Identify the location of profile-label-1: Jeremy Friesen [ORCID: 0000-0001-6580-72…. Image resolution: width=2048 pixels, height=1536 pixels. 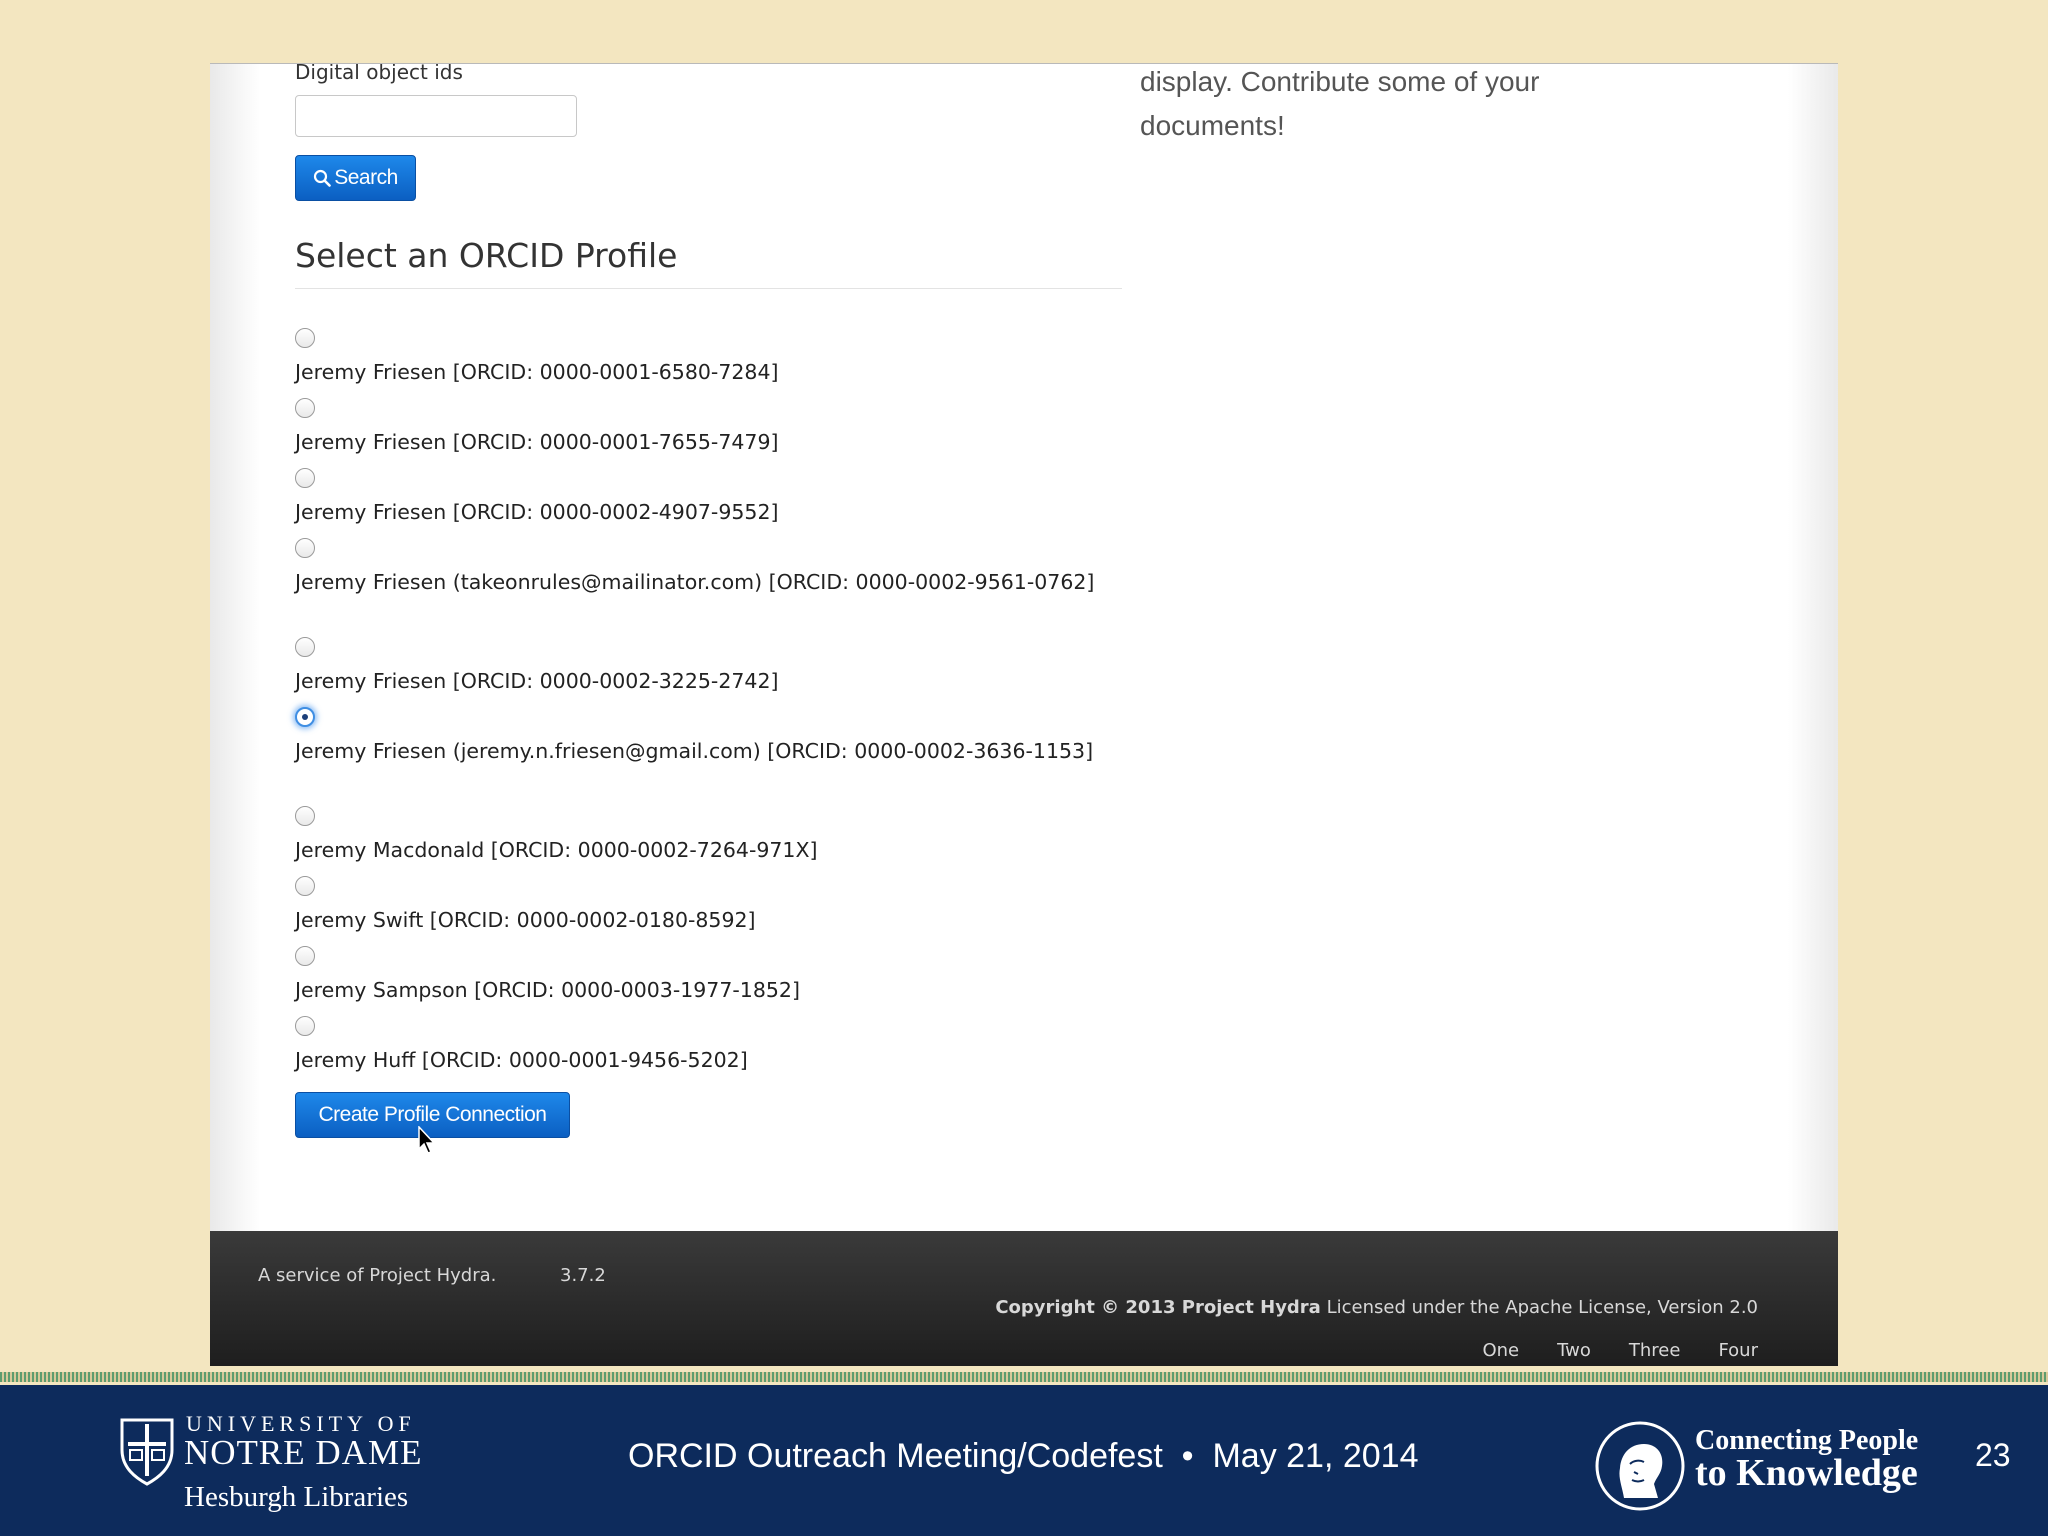
(710, 372).